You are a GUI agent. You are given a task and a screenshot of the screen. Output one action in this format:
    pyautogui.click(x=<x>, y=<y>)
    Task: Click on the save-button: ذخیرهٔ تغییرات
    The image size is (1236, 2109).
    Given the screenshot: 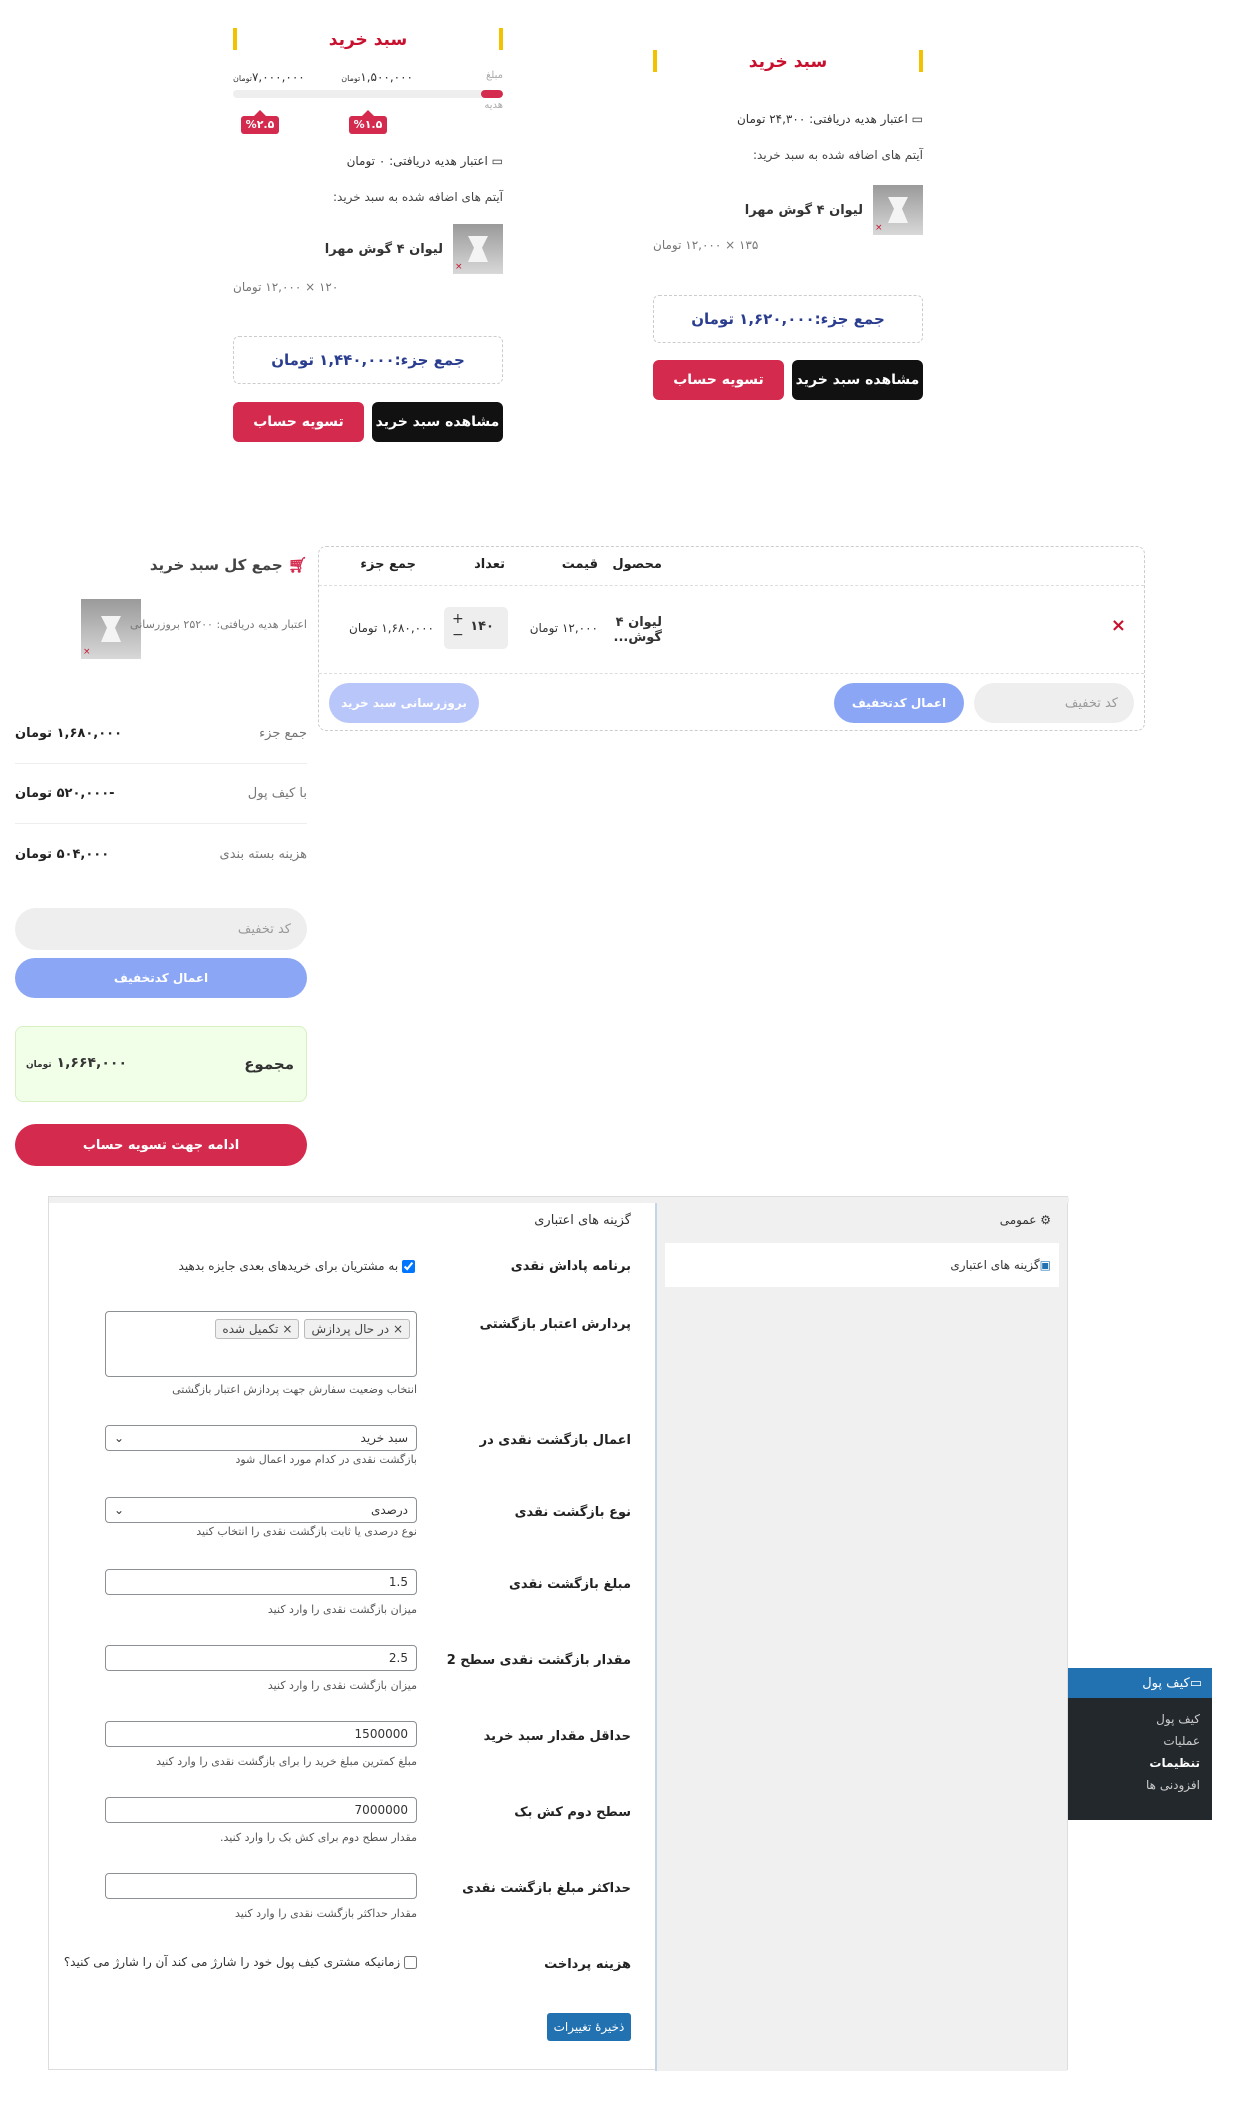 What is the action you would take?
    pyautogui.click(x=589, y=2027)
    